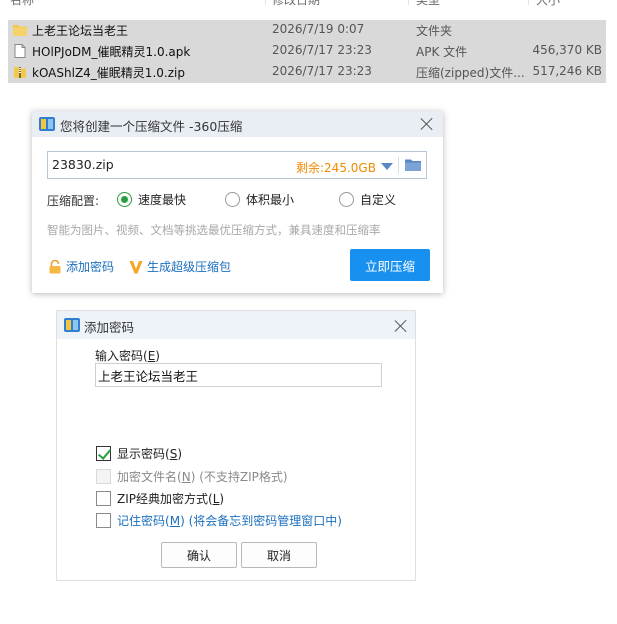  I want to click on file-row: 上老王论坛当老王 2026/7/19 0:07 文件夹, so click(307, 30).